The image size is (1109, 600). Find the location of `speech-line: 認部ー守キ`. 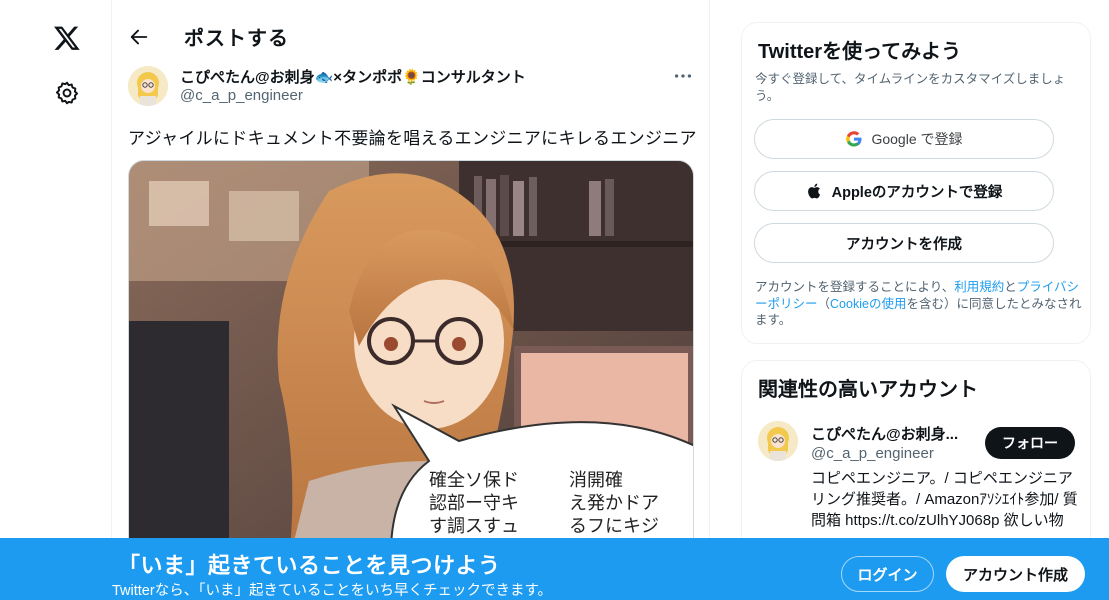

speech-line: 認部ー守キ is located at coordinates (474, 503).